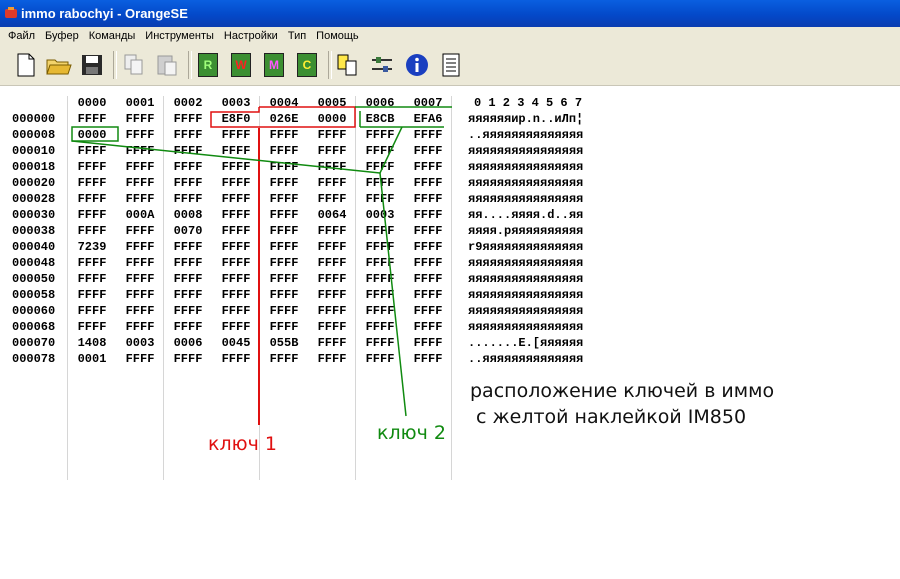 This screenshot has width=900, height=579. Describe the element at coordinates (92, 343) in the screenshot. I see `hex-cell: 1408` at that location.